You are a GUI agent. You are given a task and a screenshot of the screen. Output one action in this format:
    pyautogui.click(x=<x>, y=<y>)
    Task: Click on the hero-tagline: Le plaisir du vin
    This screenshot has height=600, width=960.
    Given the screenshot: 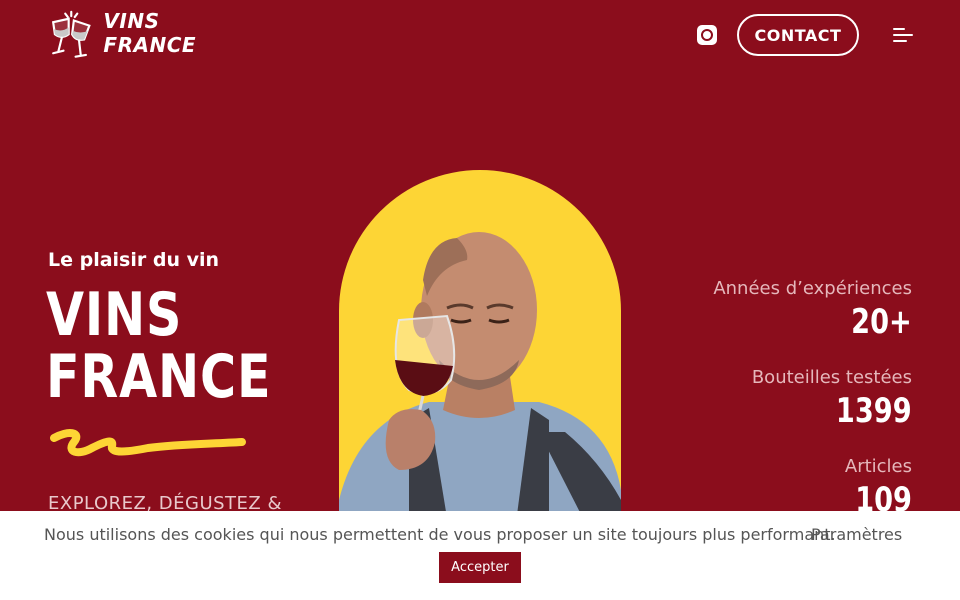 What is the action you would take?
    pyautogui.click(x=134, y=260)
    